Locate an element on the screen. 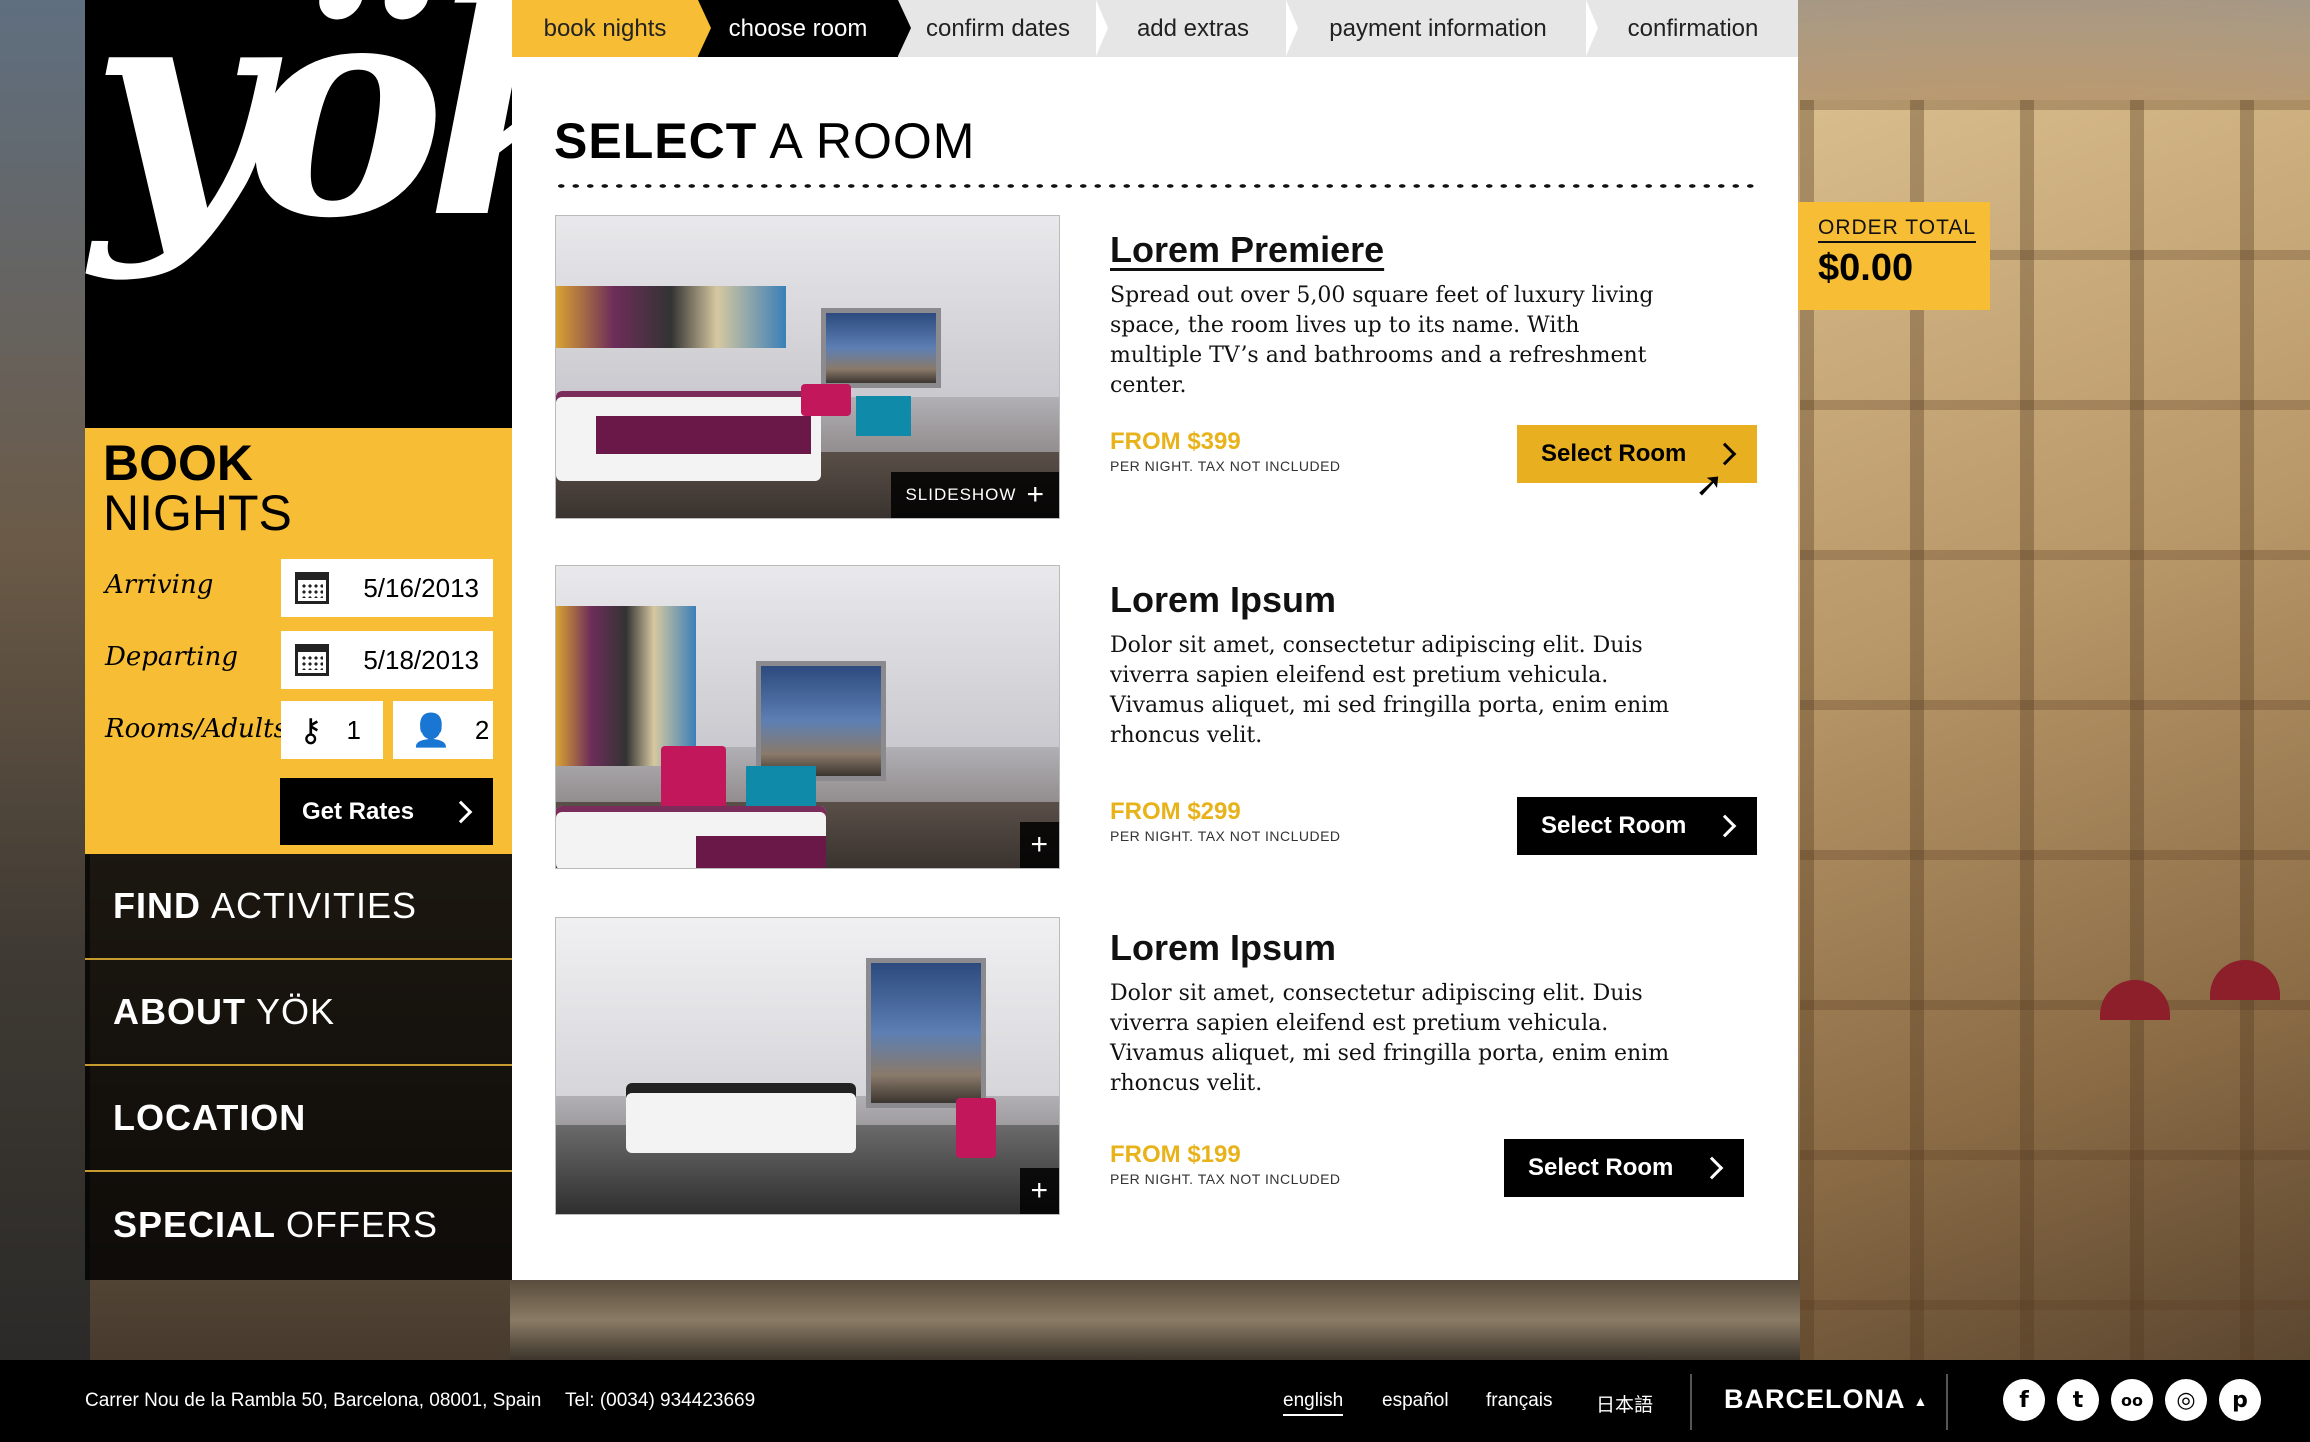 The width and height of the screenshot is (2310, 1442). background-ground is located at coordinates (1155, 1320).